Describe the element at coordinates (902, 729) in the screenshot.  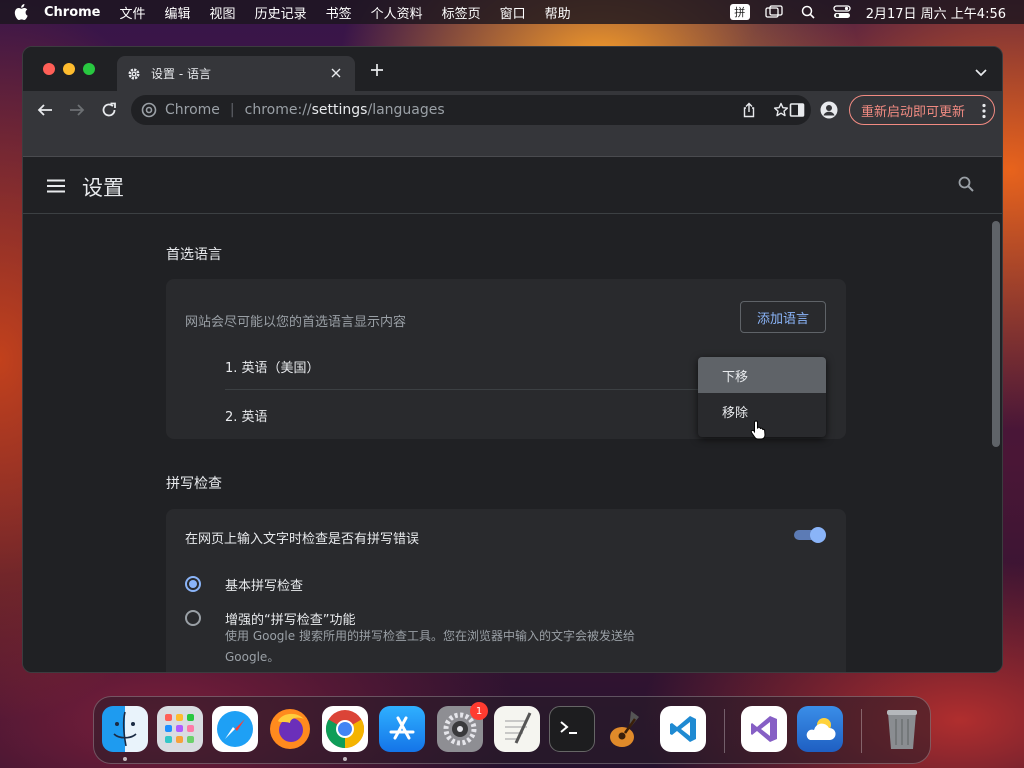
I see `trash-icon` at that location.